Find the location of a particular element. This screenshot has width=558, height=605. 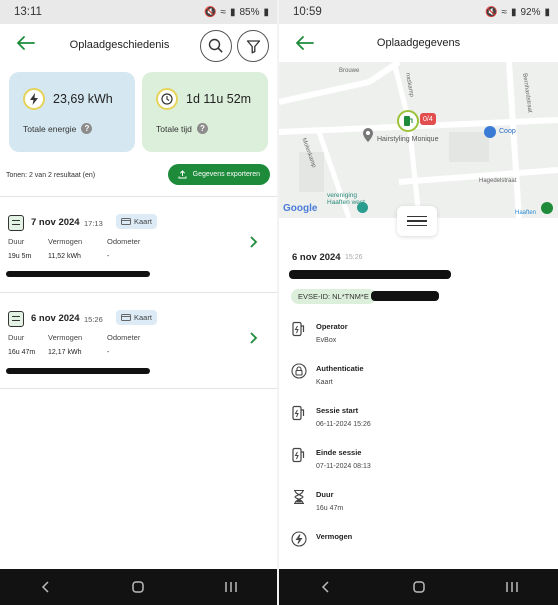

filter-icon is located at coordinates (253, 46).